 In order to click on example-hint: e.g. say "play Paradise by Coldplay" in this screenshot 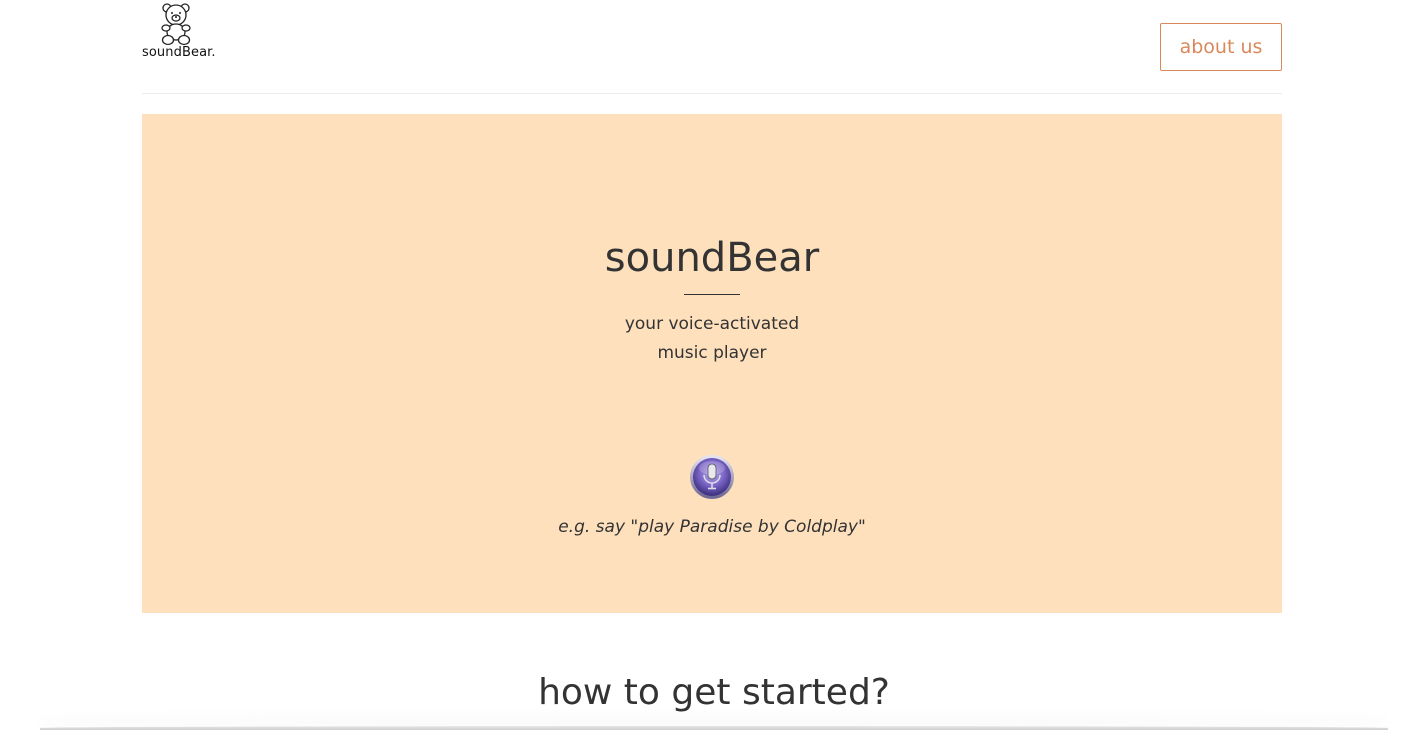, I will do `click(712, 527)`.